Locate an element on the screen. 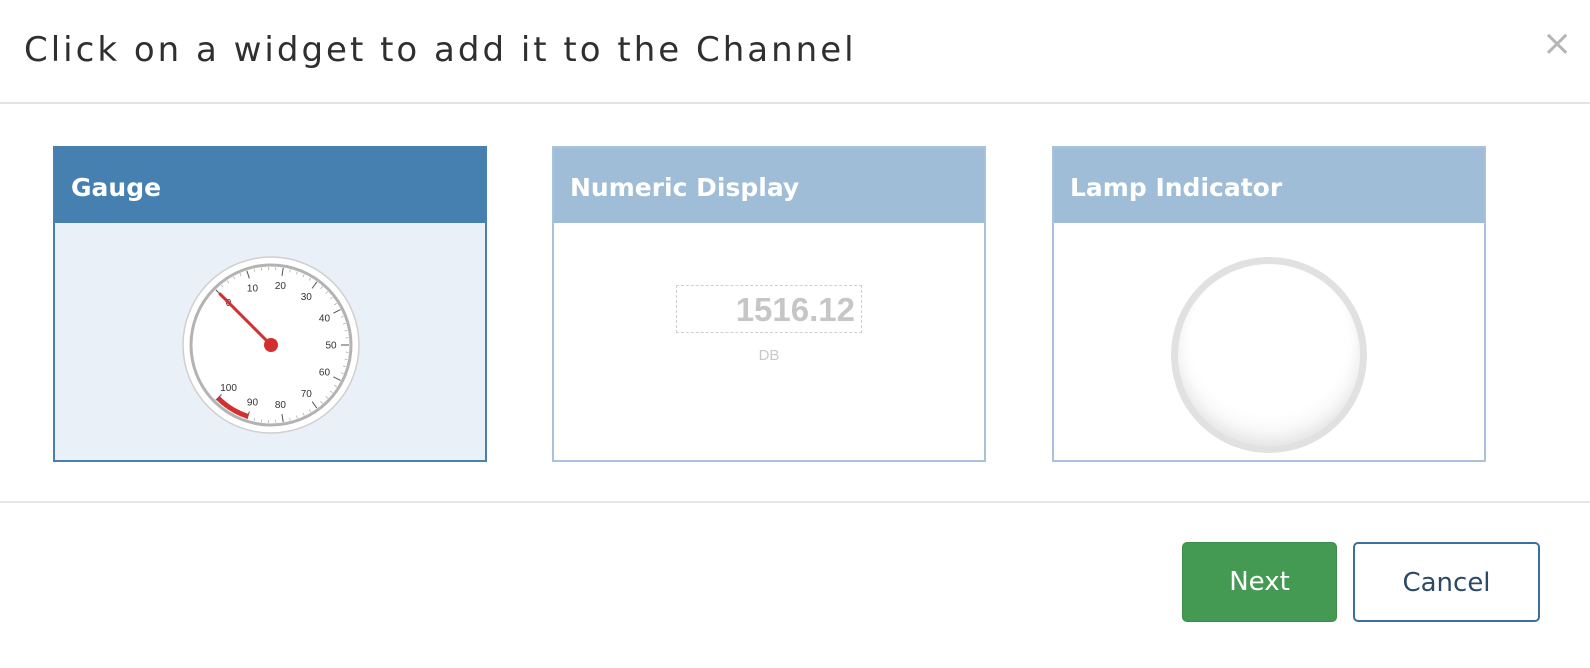 This screenshot has height=668, width=1590. widget-preview-gauge: 0102030405060708090100 is located at coordinates (270, 341).